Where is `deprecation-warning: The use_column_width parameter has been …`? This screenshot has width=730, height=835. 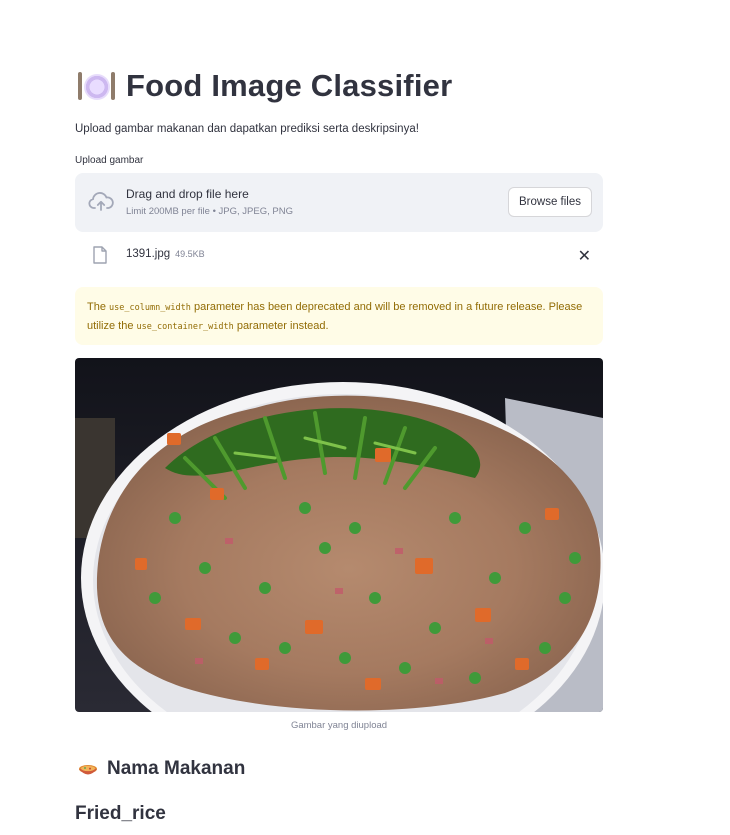
deprecation-warning: The use_column_width parameter has been … is located at coordinates (339, 316).